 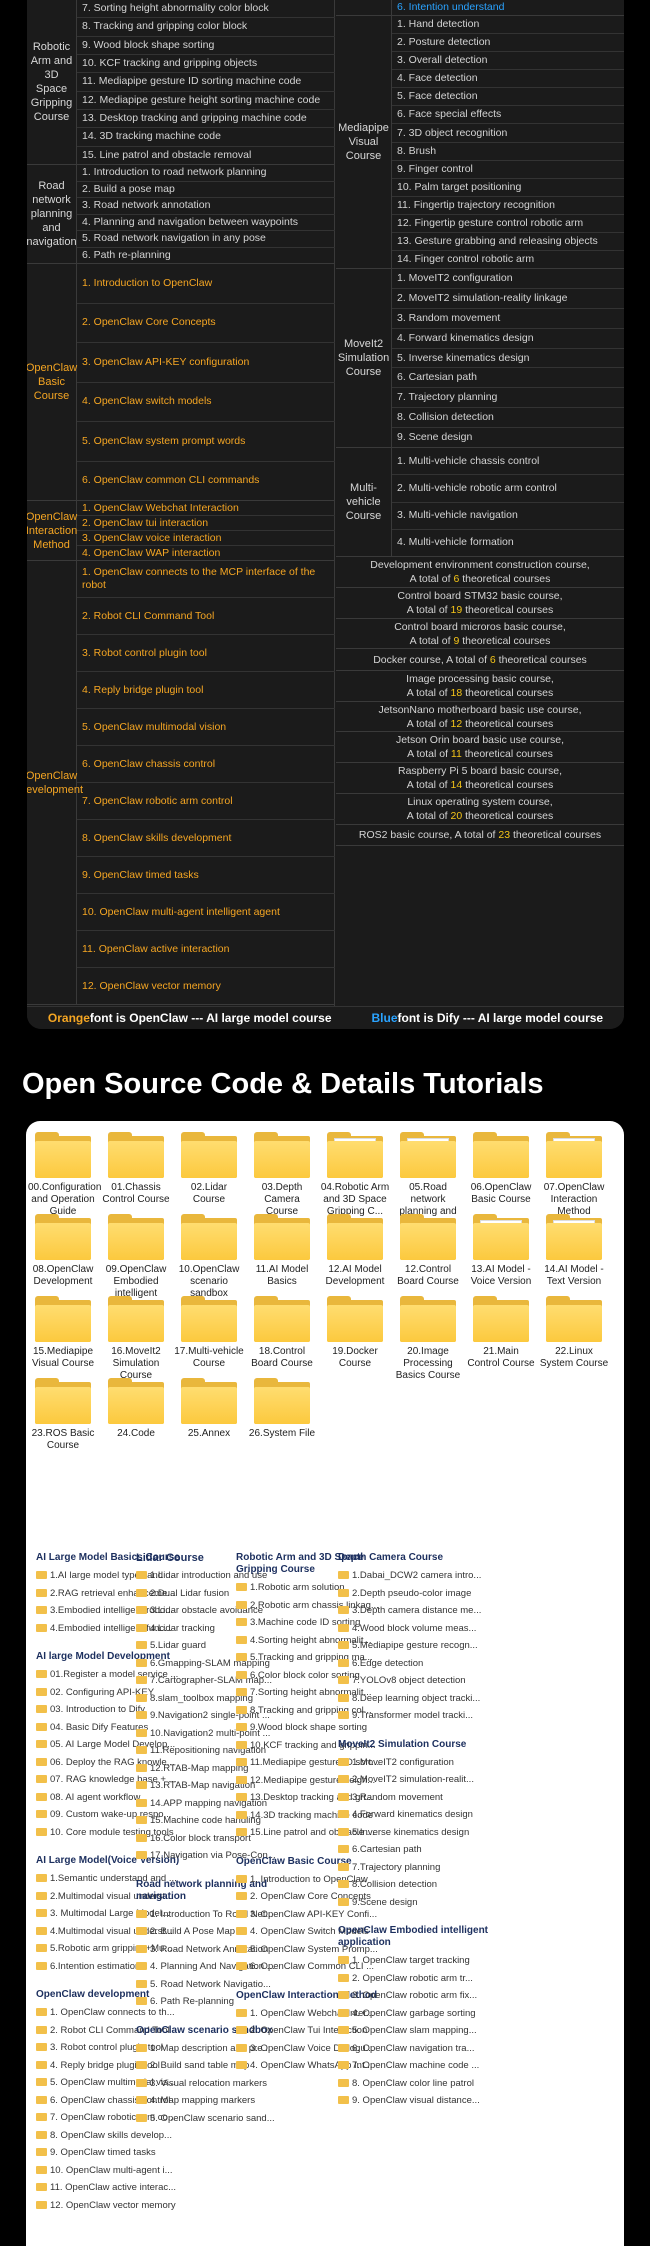 What do you see at coordinates (412, 1961) in the screenshot?
I see `toc-item: 1. OpenClaw target tracking` at bounding box center [412, 1961].